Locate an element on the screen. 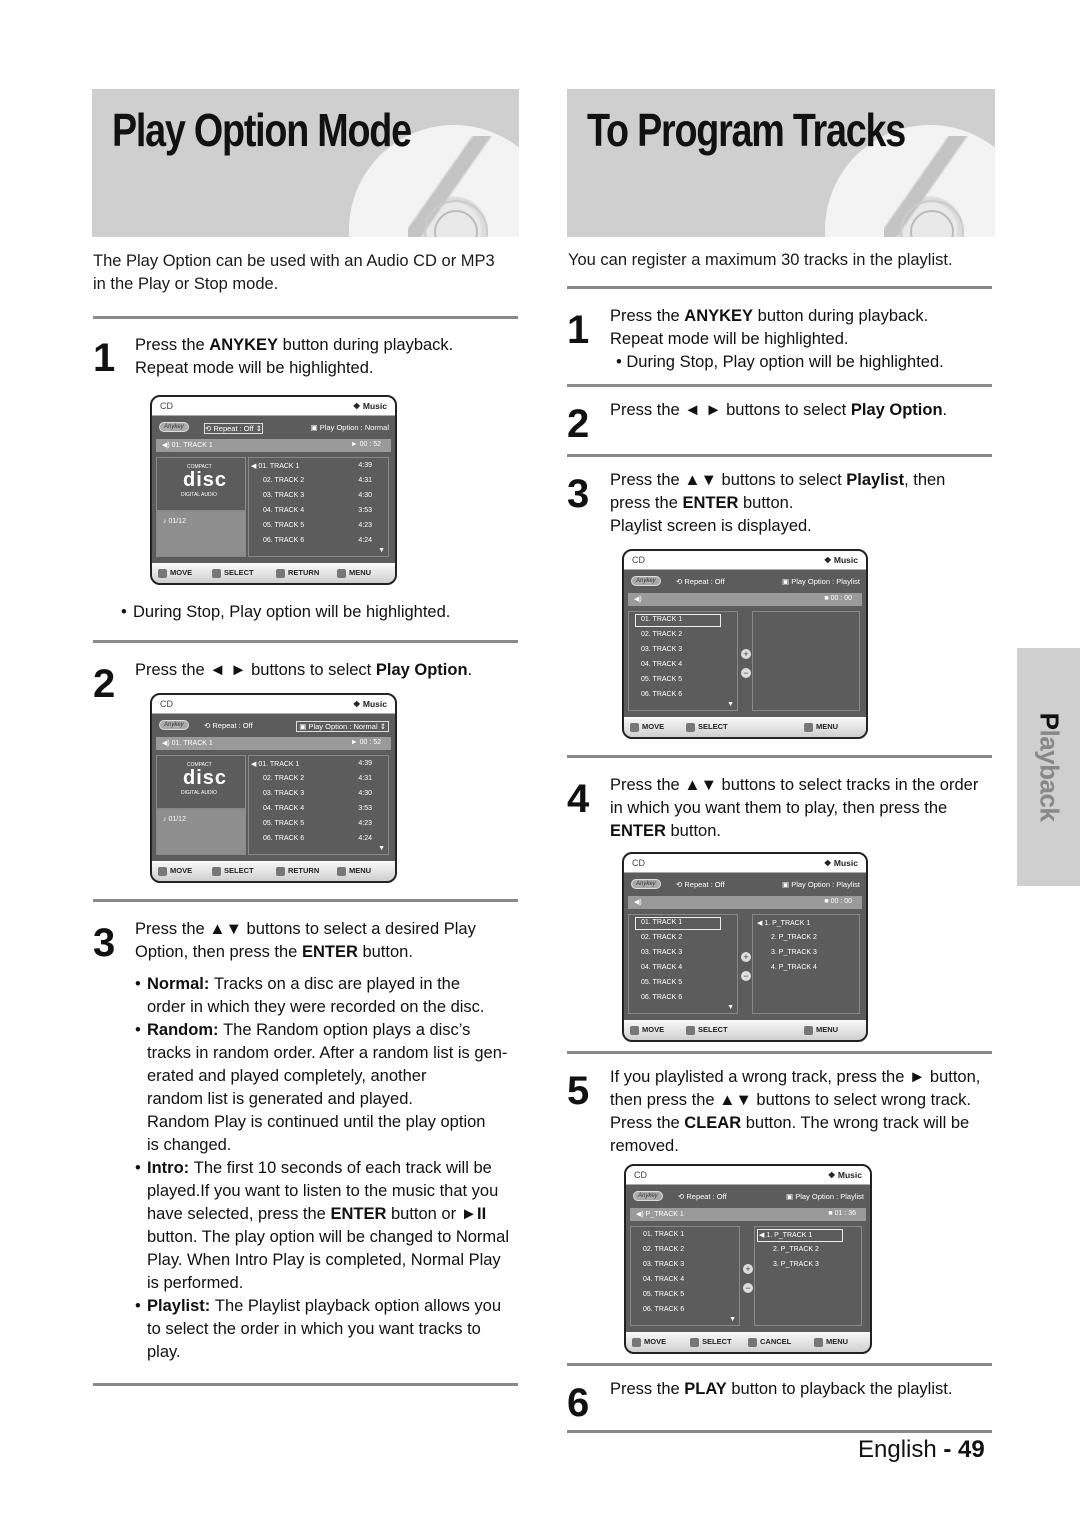 This screenshot has width=1080, height=1526. disc-counter: ♪ 01/12 is located at coordinates (174, 521).